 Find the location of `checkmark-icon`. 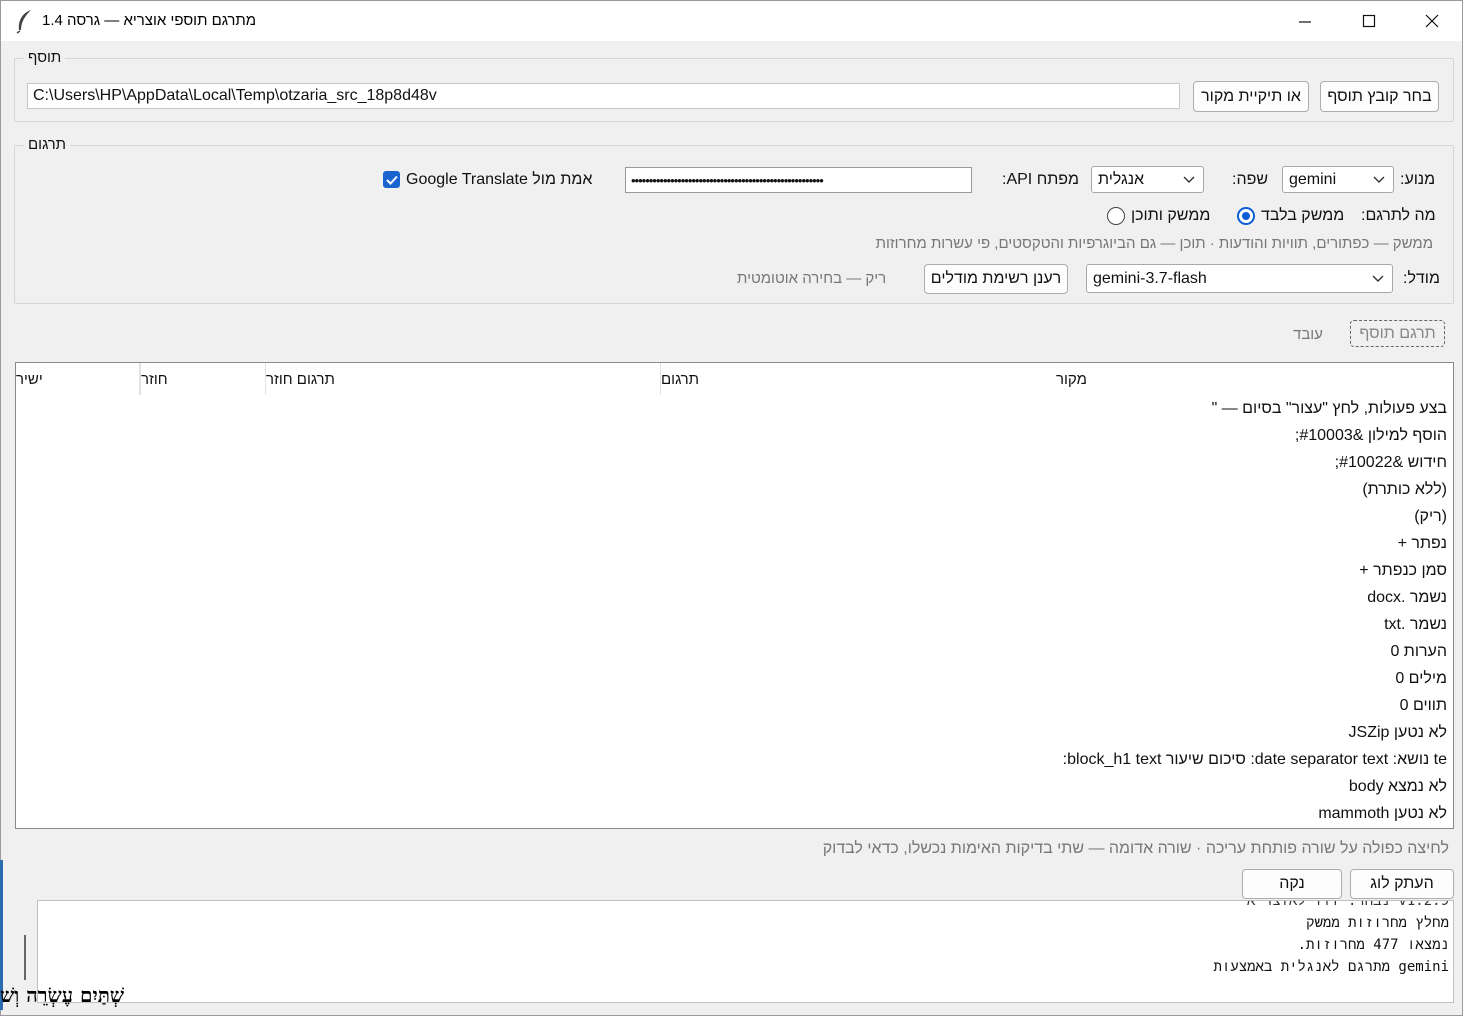

checkmark-icon is located at coordinates (391, 180).